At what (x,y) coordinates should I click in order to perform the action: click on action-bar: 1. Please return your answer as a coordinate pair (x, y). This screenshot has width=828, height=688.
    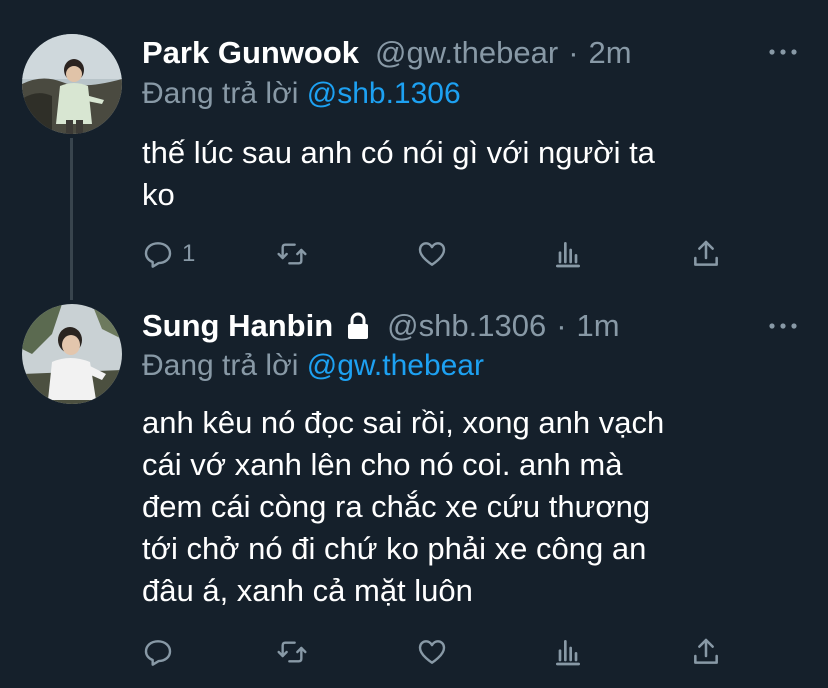
    Looking at the image, I should click on (442, 254).